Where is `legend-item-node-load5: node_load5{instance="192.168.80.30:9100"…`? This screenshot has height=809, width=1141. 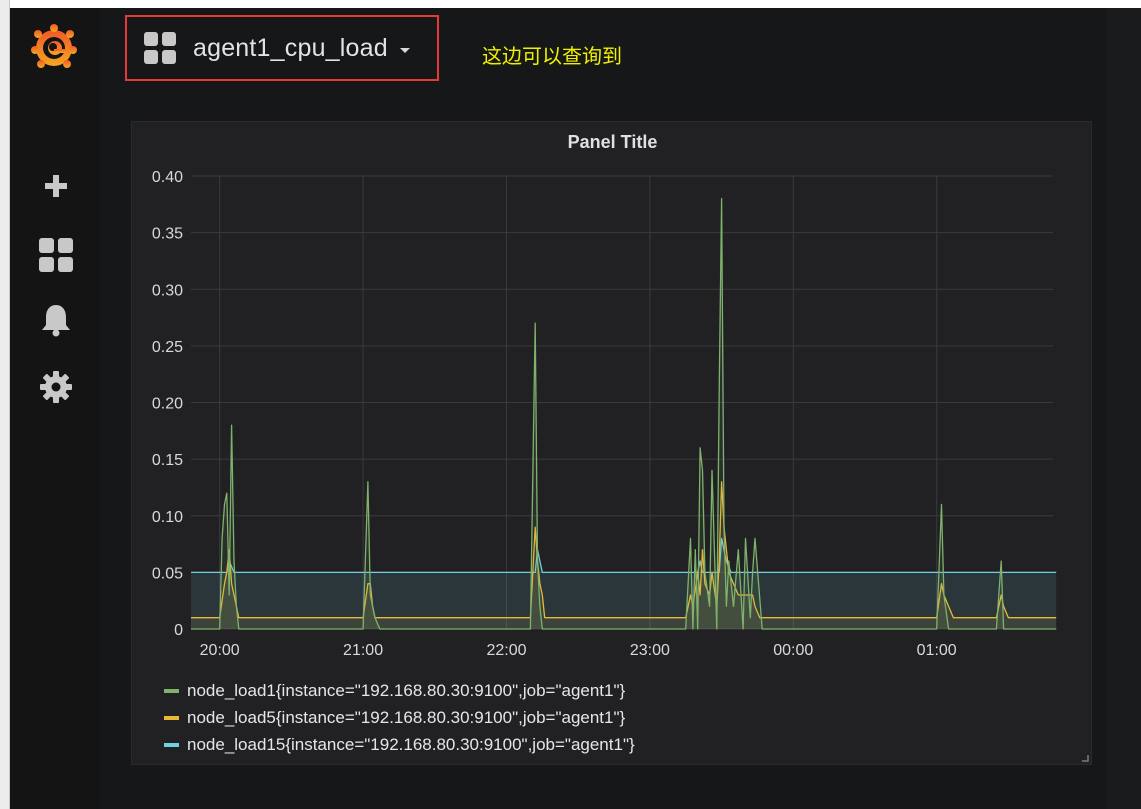 legend-item-node-load5: node_load5{instance="192.168.80.30:9100"… is located at coordinates (399, 717).